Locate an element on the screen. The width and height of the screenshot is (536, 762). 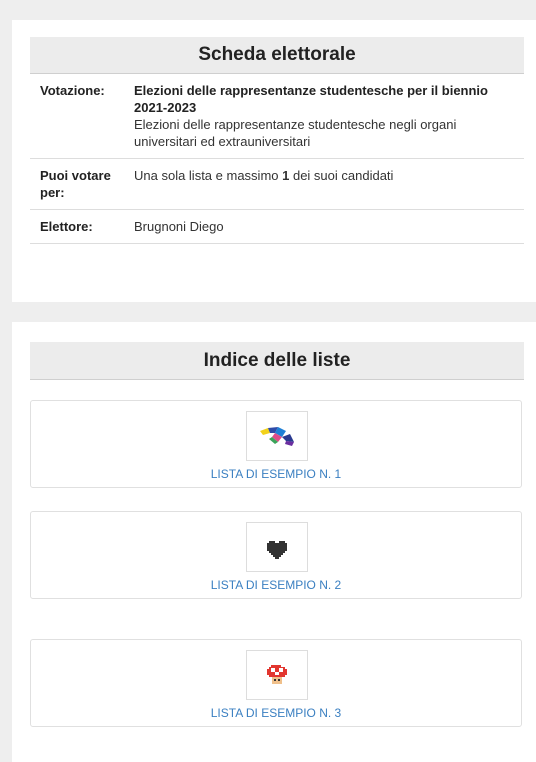
table-row: Elettore: Brugnoni Diego is located at coordinates (277, 226).